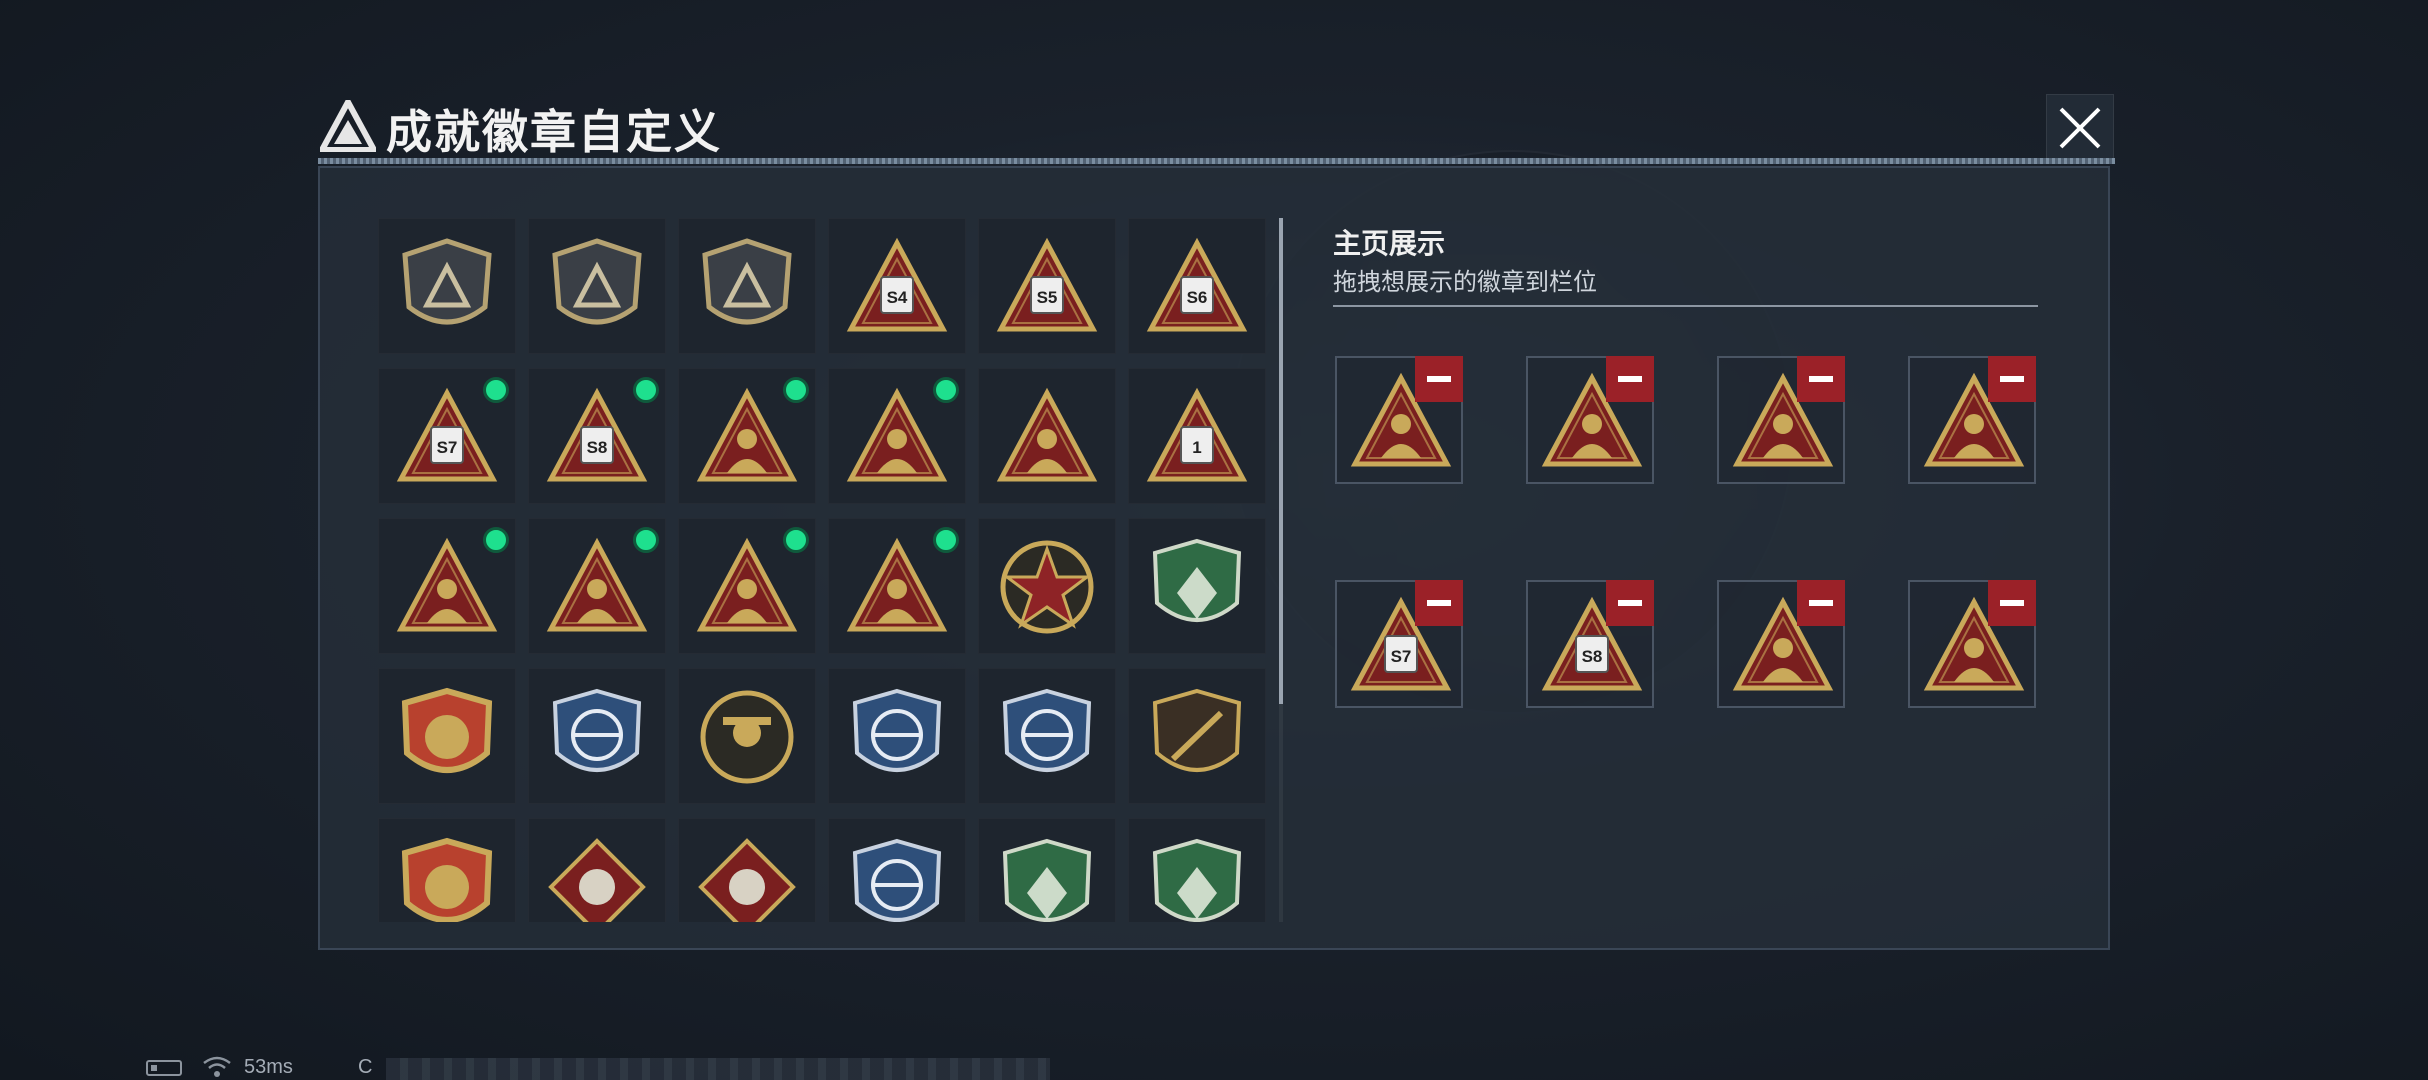 The height and width of the screenshot is (1080, 2428). What do you see at coordinates (217, 1066) in the screenshot?
I see `wifi-icon` at bounding box center [217, 1066].